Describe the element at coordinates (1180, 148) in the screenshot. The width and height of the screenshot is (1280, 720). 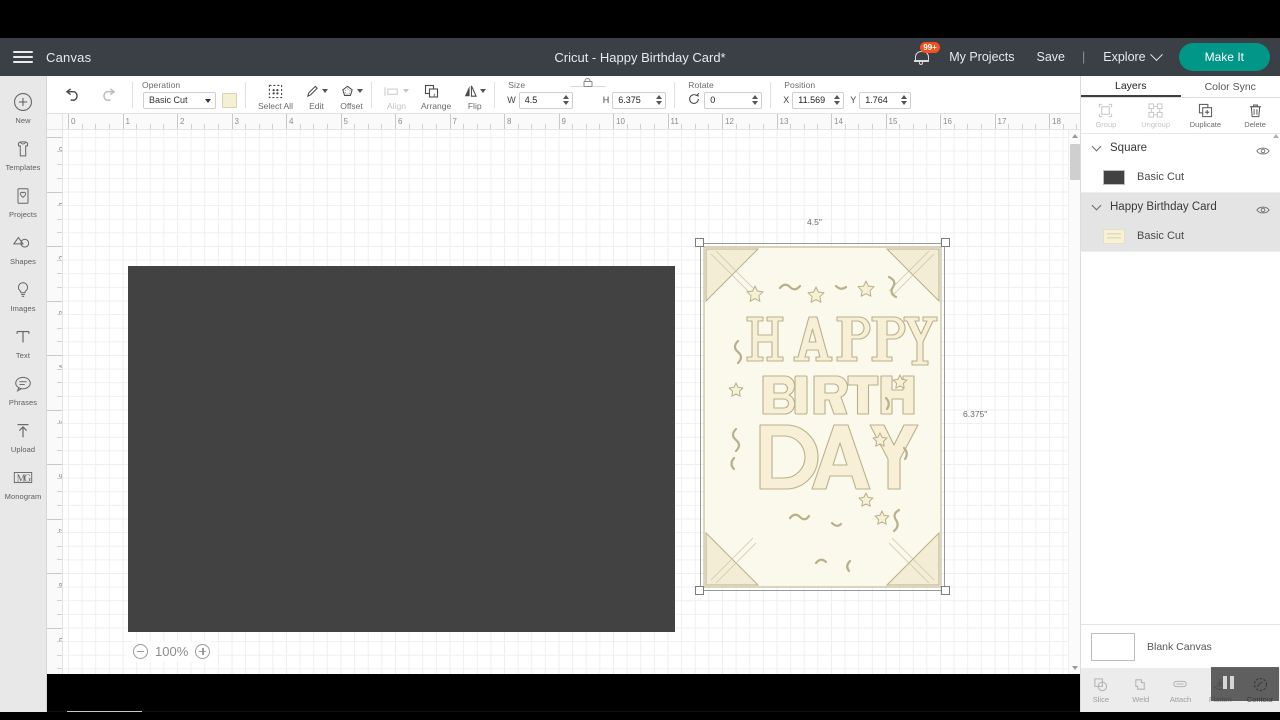
I see `layer-header: Square` at that location.